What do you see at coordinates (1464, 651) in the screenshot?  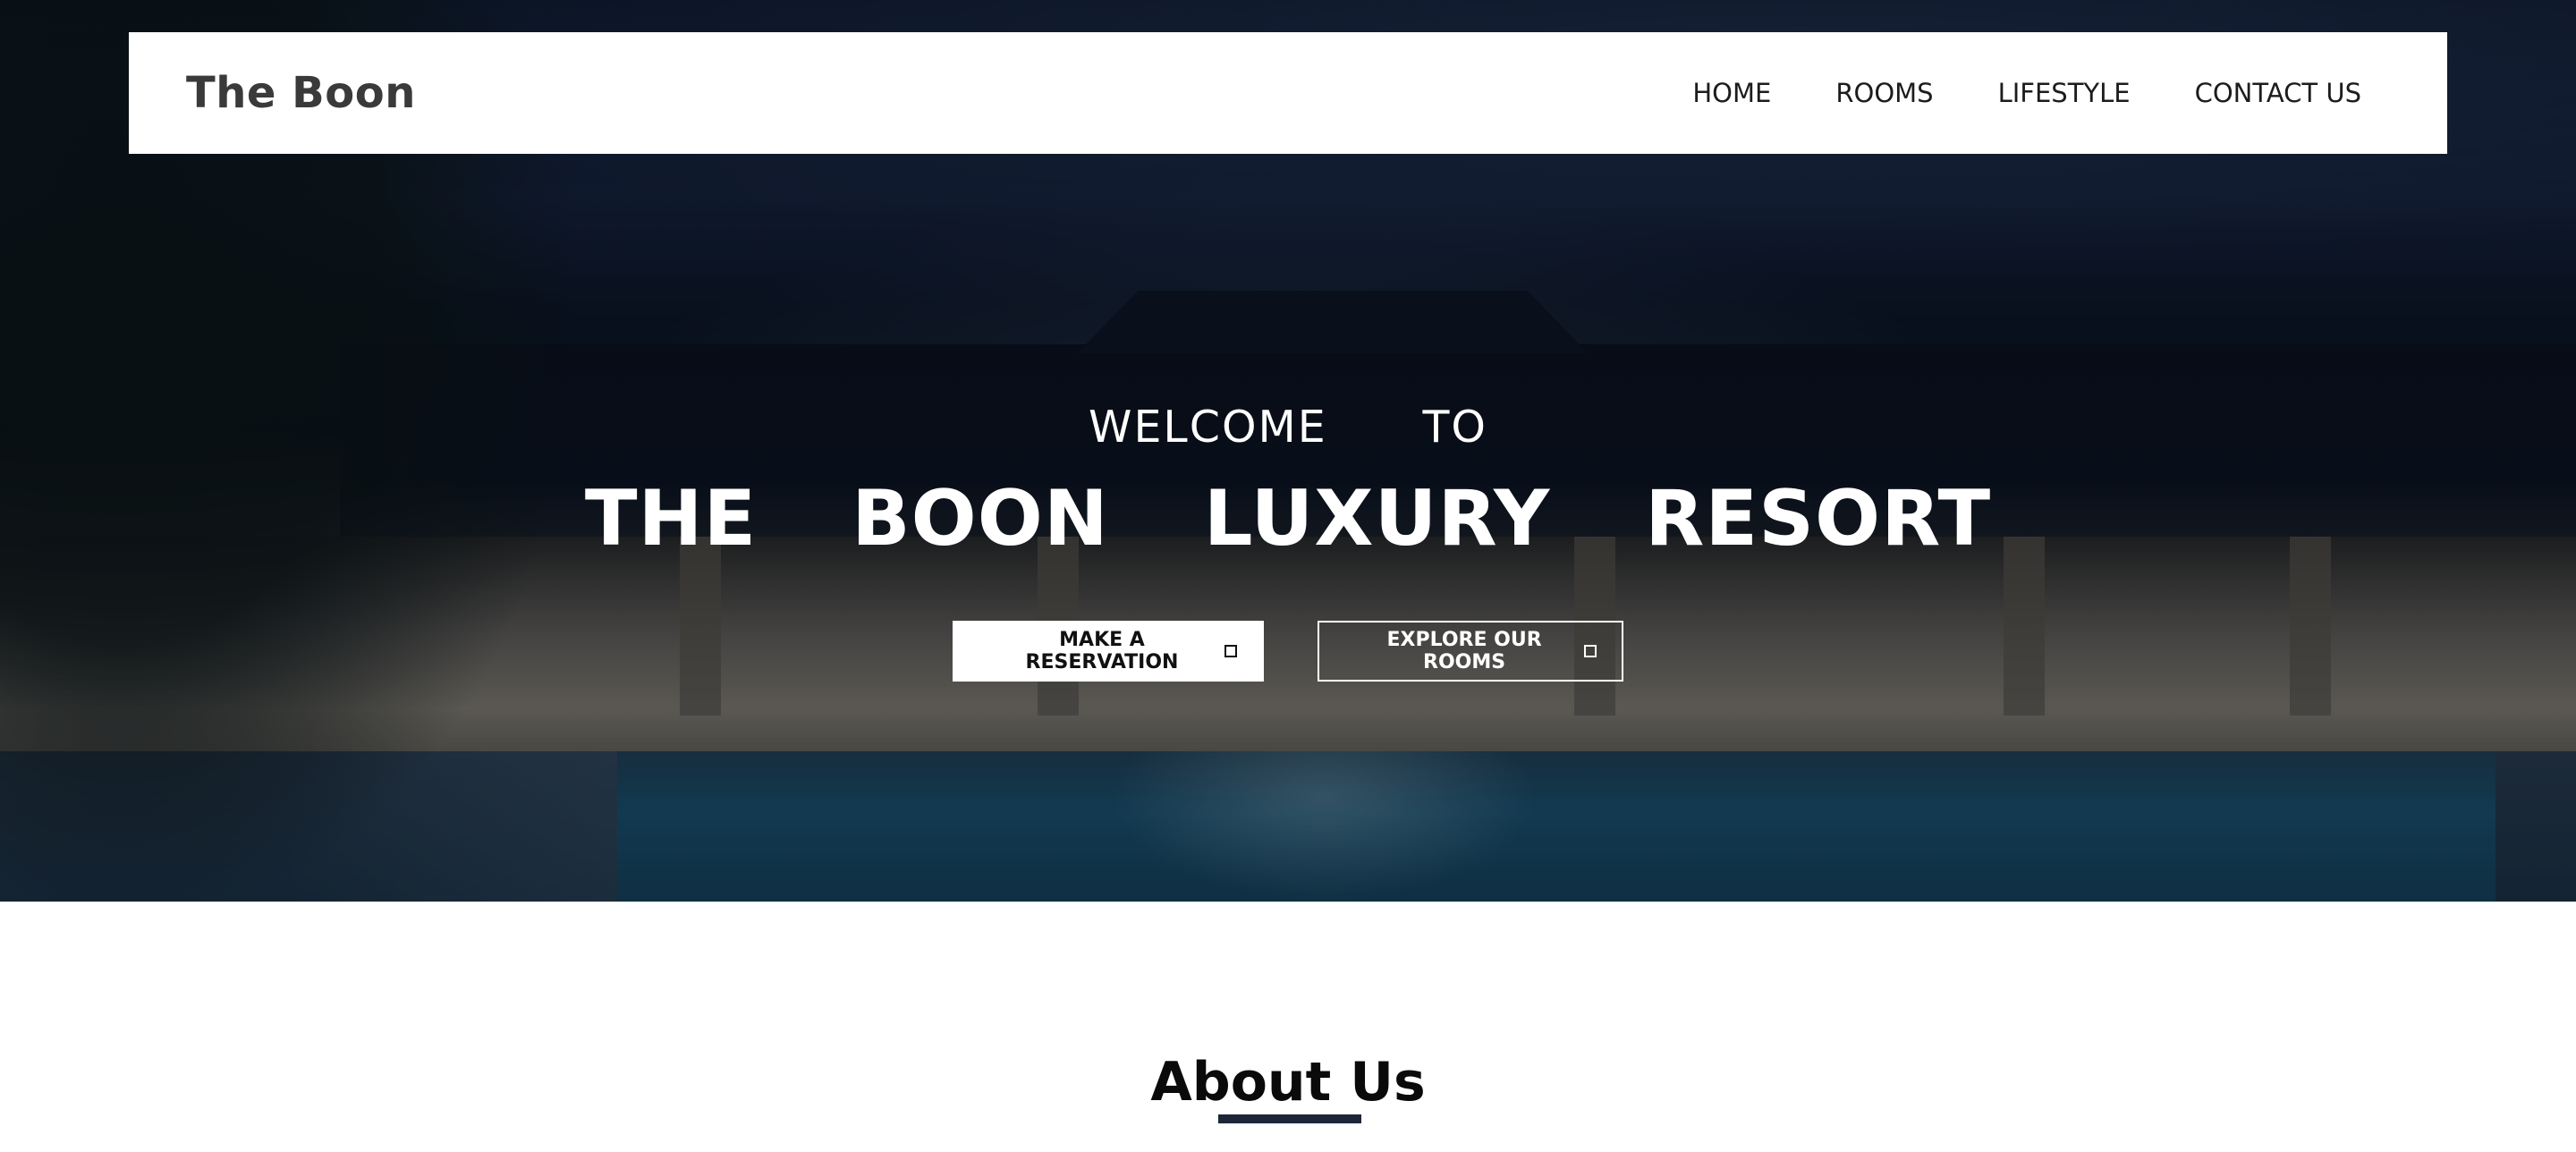 I see `explore-rooms-label: EXPLORE OUR ROOMS` at bounding box center [1464, 651].